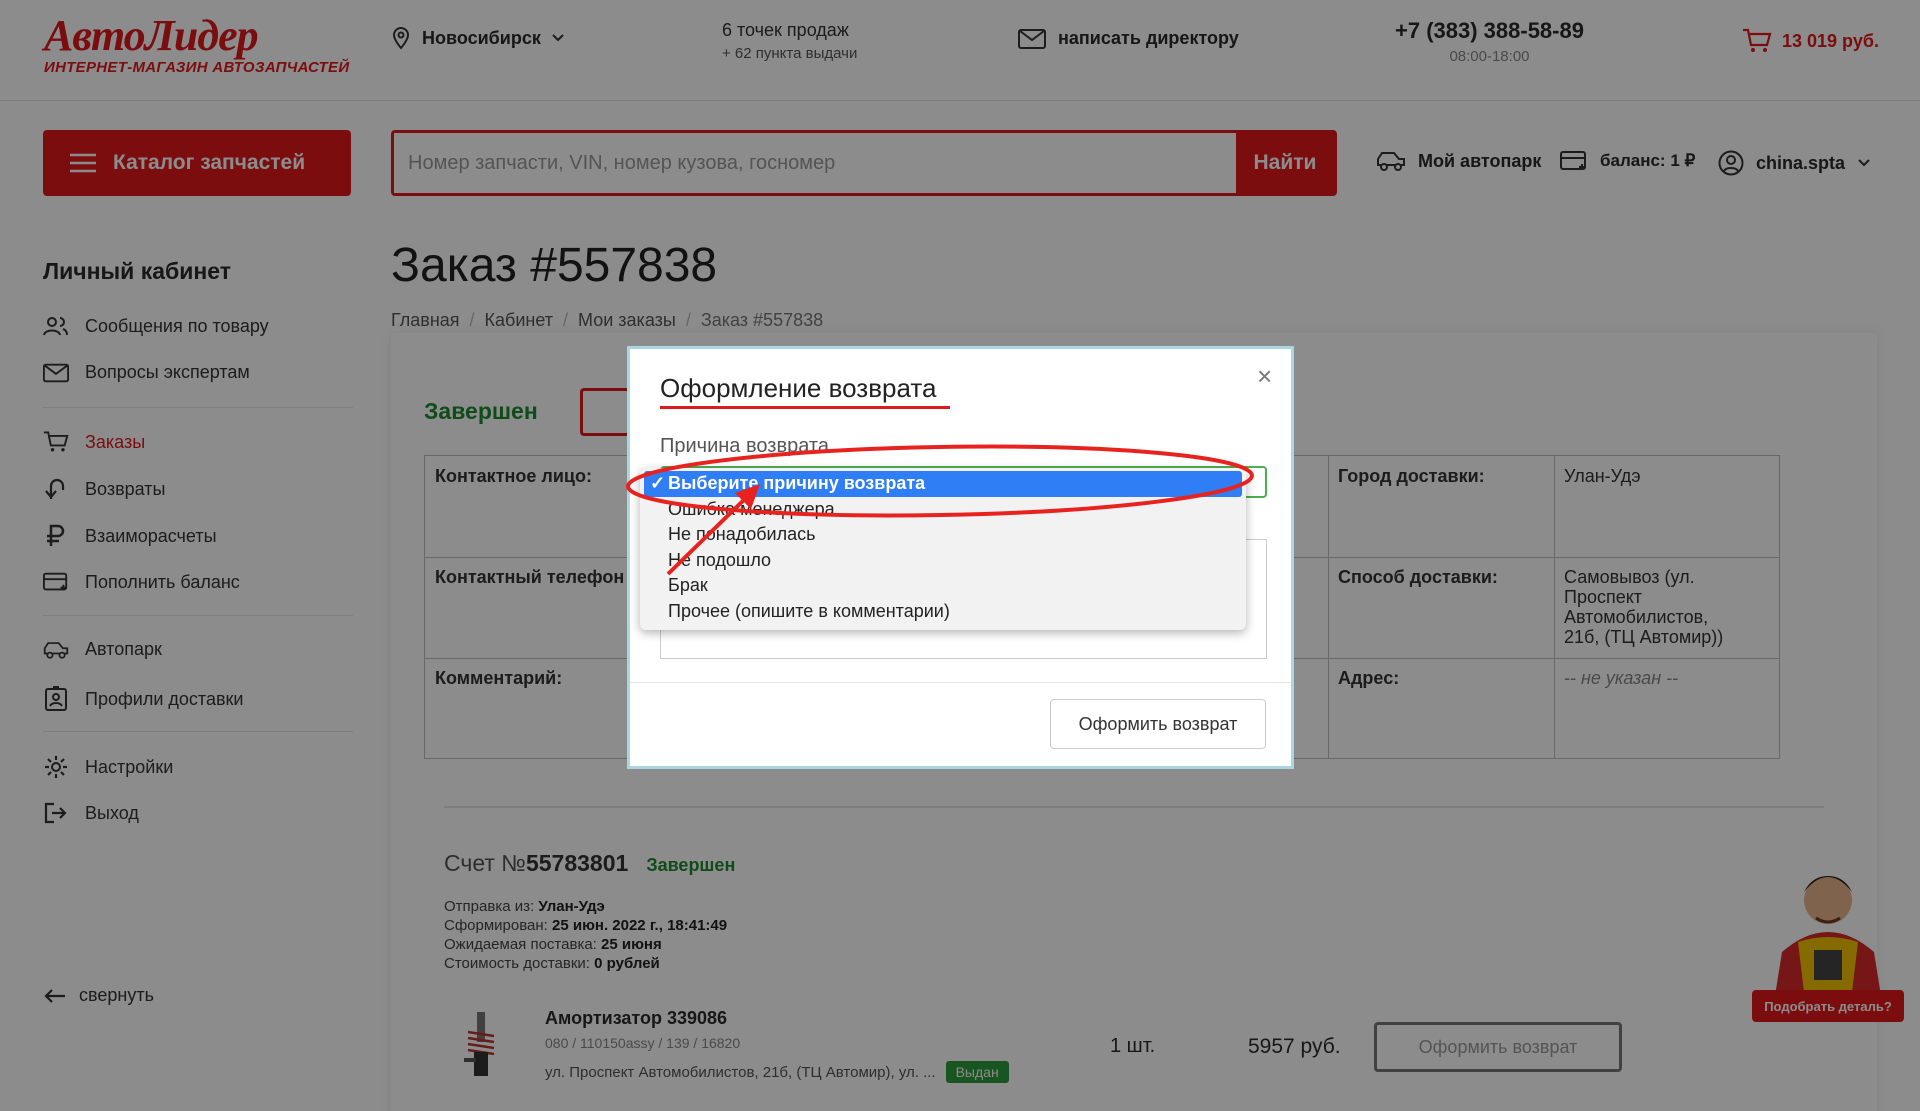 This screenshot has width=1920, height=1111. Describe the element at coordinates (943, 612) in the screenshot. I see `reason-option-other: Прочее (опишите в комментарии)` at that location.